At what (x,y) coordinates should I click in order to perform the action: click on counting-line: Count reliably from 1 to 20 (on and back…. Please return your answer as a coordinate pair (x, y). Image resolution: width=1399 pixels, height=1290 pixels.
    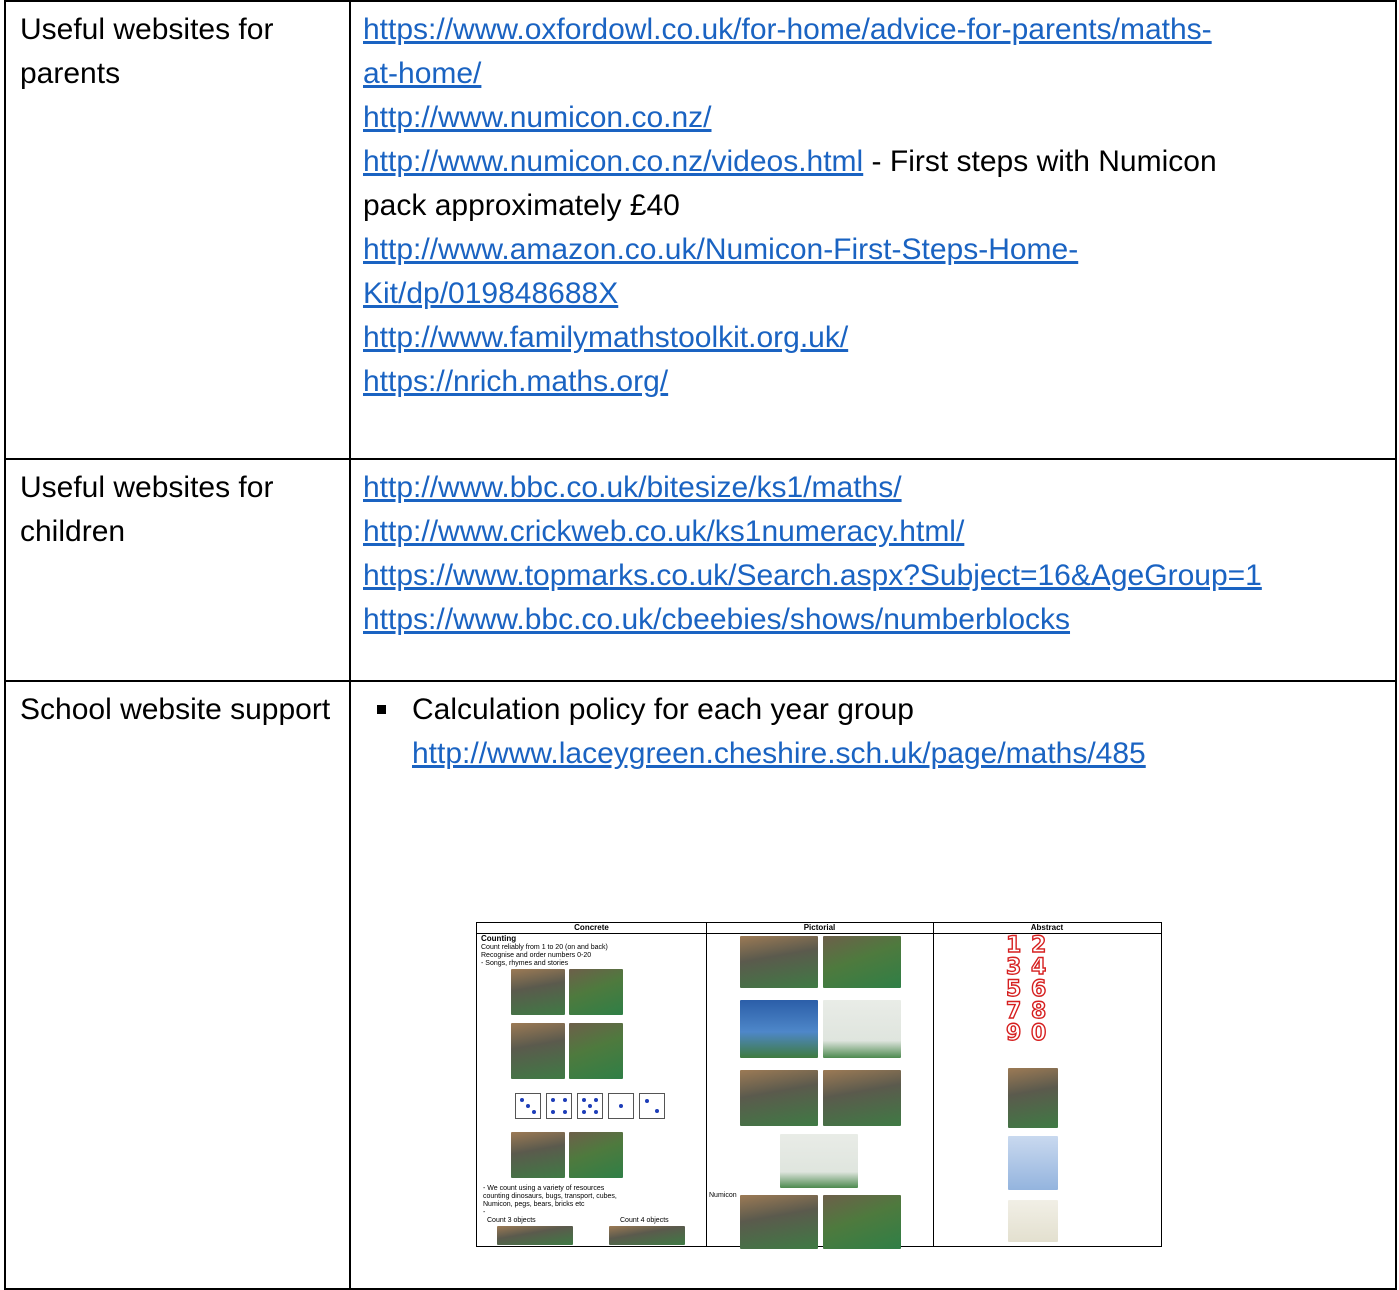
    Looking at the image, I should click on (544, 947).